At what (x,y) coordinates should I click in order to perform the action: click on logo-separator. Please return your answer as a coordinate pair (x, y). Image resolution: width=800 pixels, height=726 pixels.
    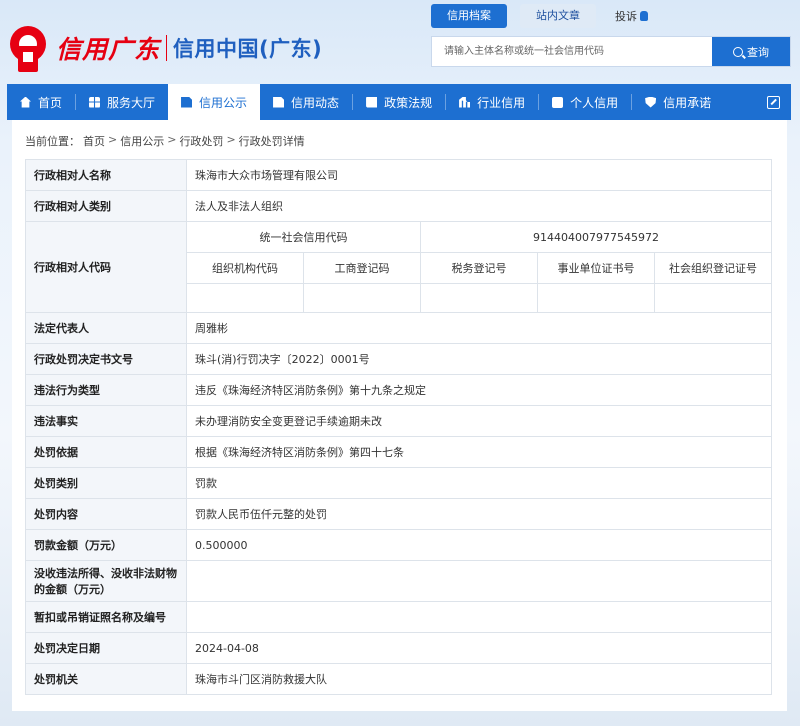
    Looking at the image, I should click on (167, 48).